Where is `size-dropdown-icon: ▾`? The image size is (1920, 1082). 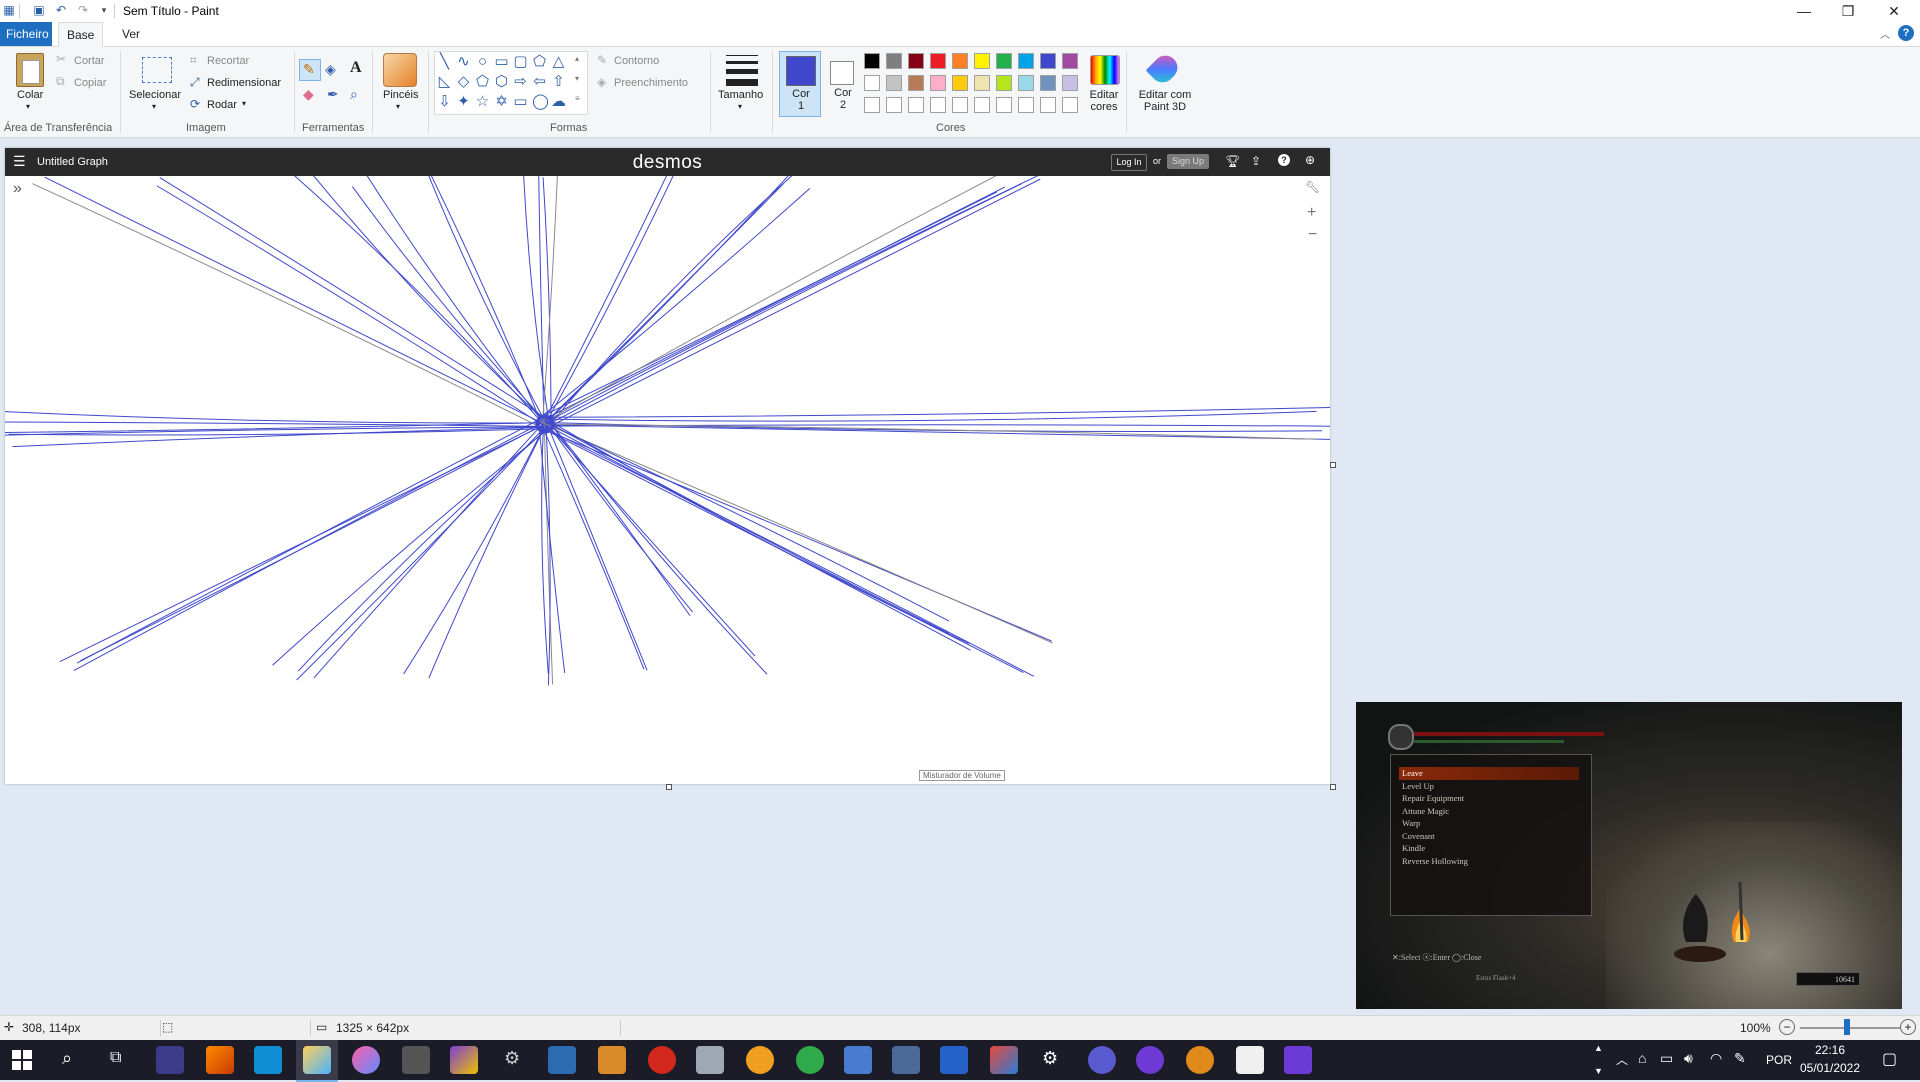 size-dropdown-icon: ▾ is located at coordinates (740, 106).